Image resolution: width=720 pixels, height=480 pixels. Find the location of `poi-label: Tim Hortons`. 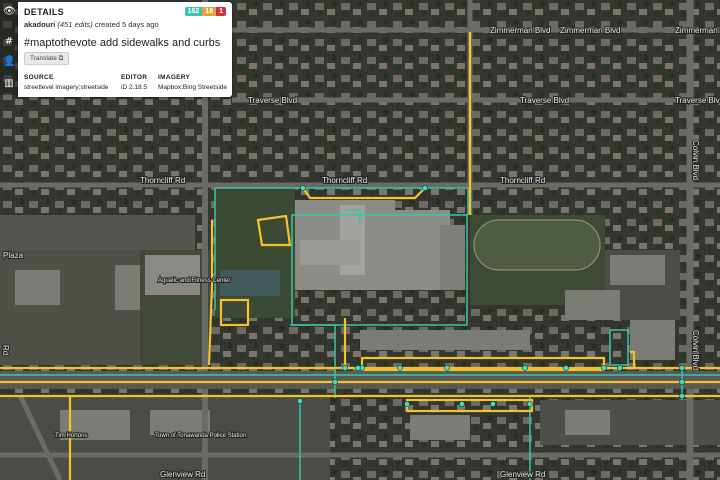

poi-label: Tim Hortons is located at coordinates (71, 436).